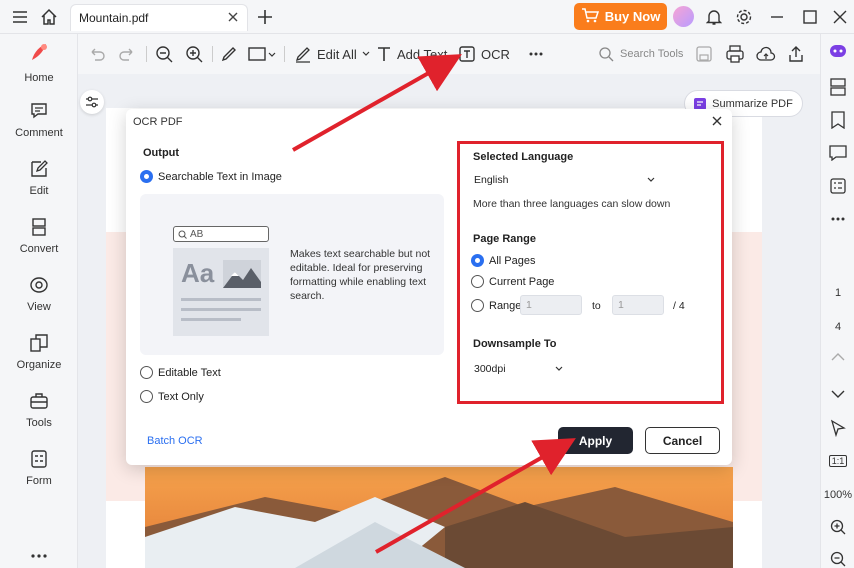 The width and height of the screenshot is (854, 568). What do you see at coordinates (39, 191) in the screenshot?
I see `sidebar-label-edit: Edit` at bounding box center [39, 191].